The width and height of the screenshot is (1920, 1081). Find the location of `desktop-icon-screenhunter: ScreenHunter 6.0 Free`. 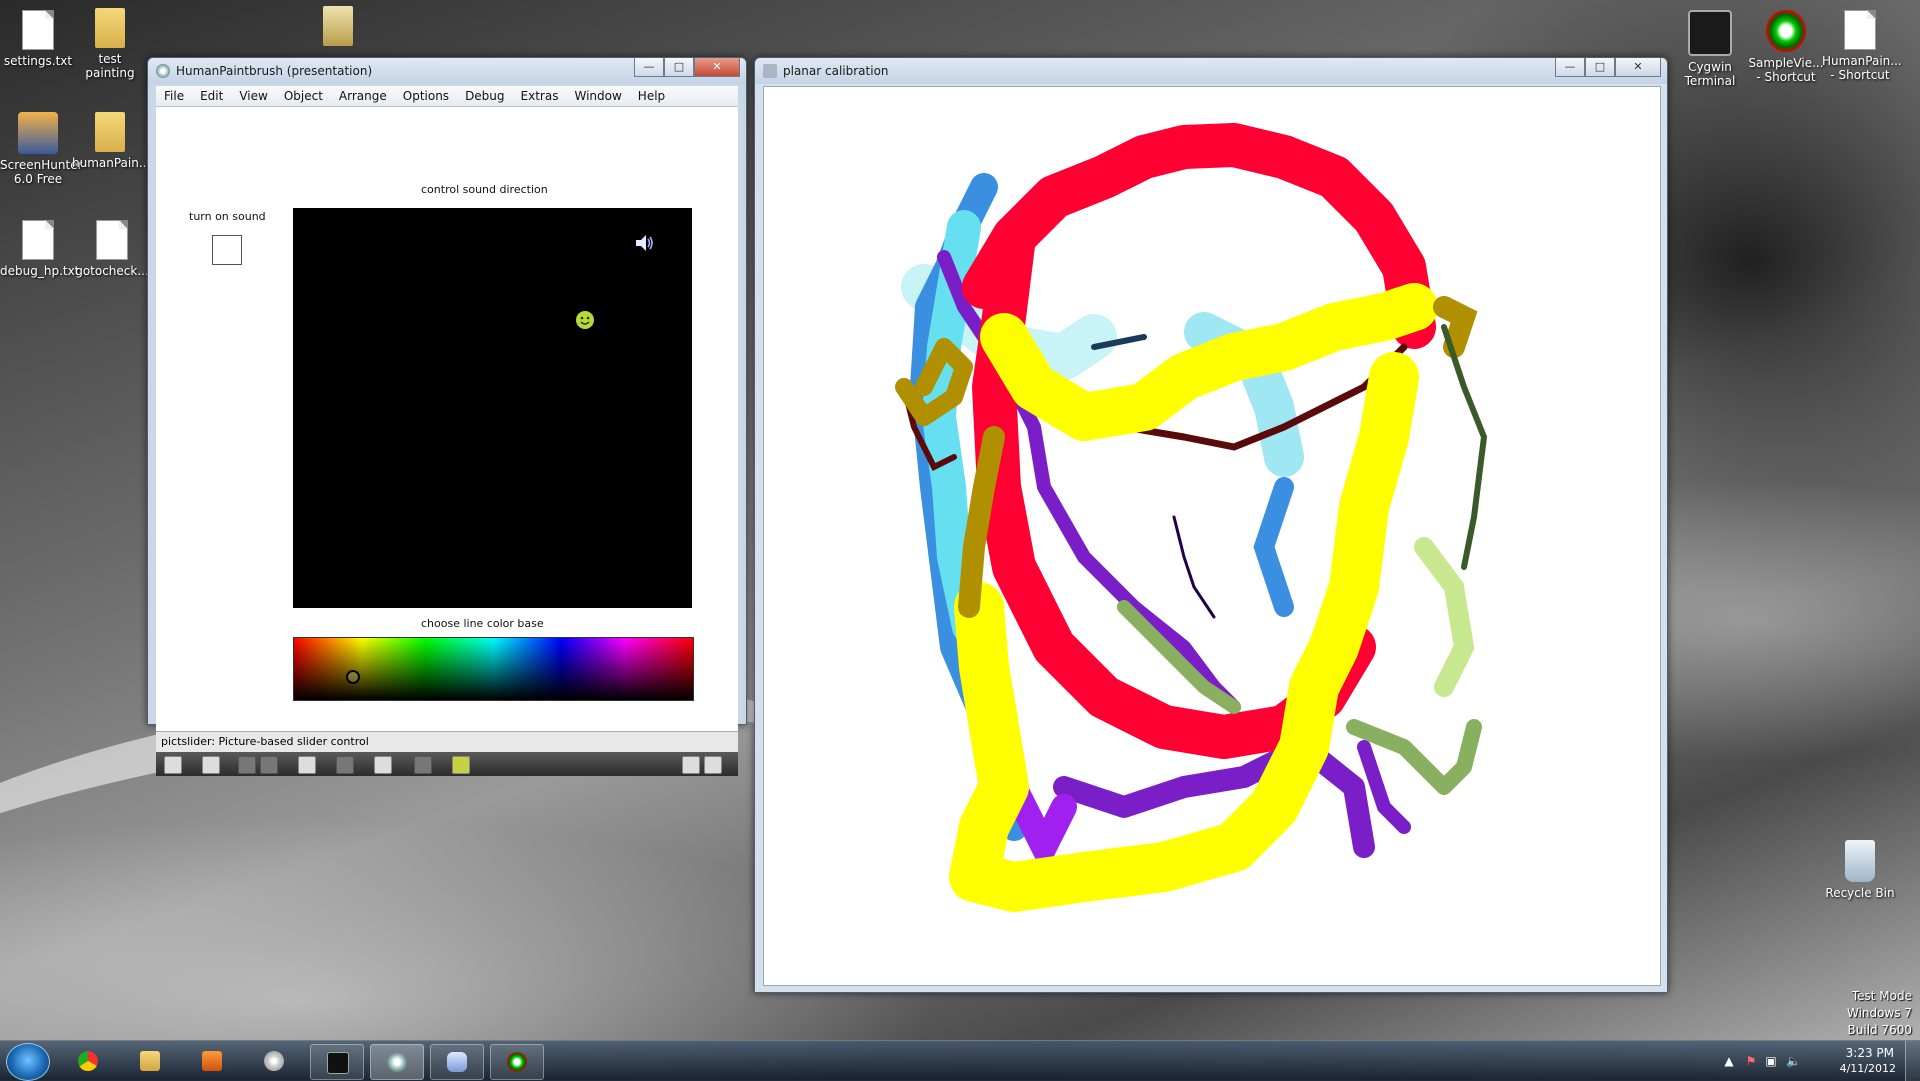

desktop-icon-screenhunter: ScreenHunter 6.0 Free is located at coordinates (41, 149).